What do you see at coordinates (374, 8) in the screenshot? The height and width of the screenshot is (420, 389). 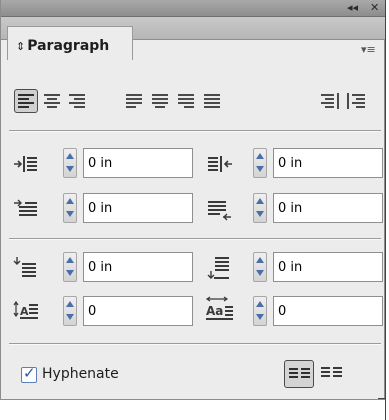 I see `close-icon: ✕` at bounding box center [374, 8].